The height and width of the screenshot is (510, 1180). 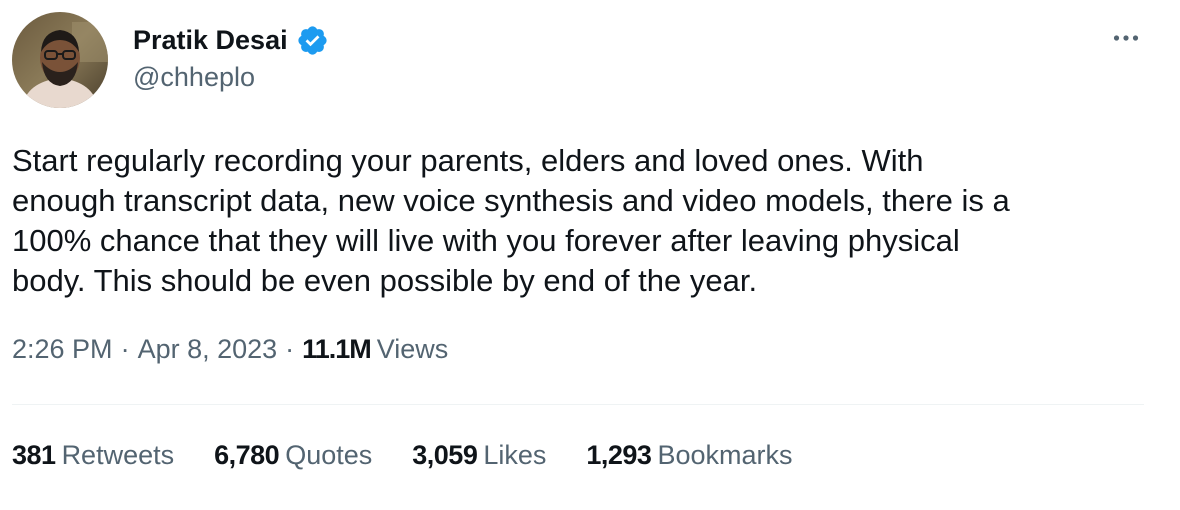 What do you see at coordinates (118, 455) in the screenshot?
I see `retweets-label: Retweets` at bounding box center [118, 455].